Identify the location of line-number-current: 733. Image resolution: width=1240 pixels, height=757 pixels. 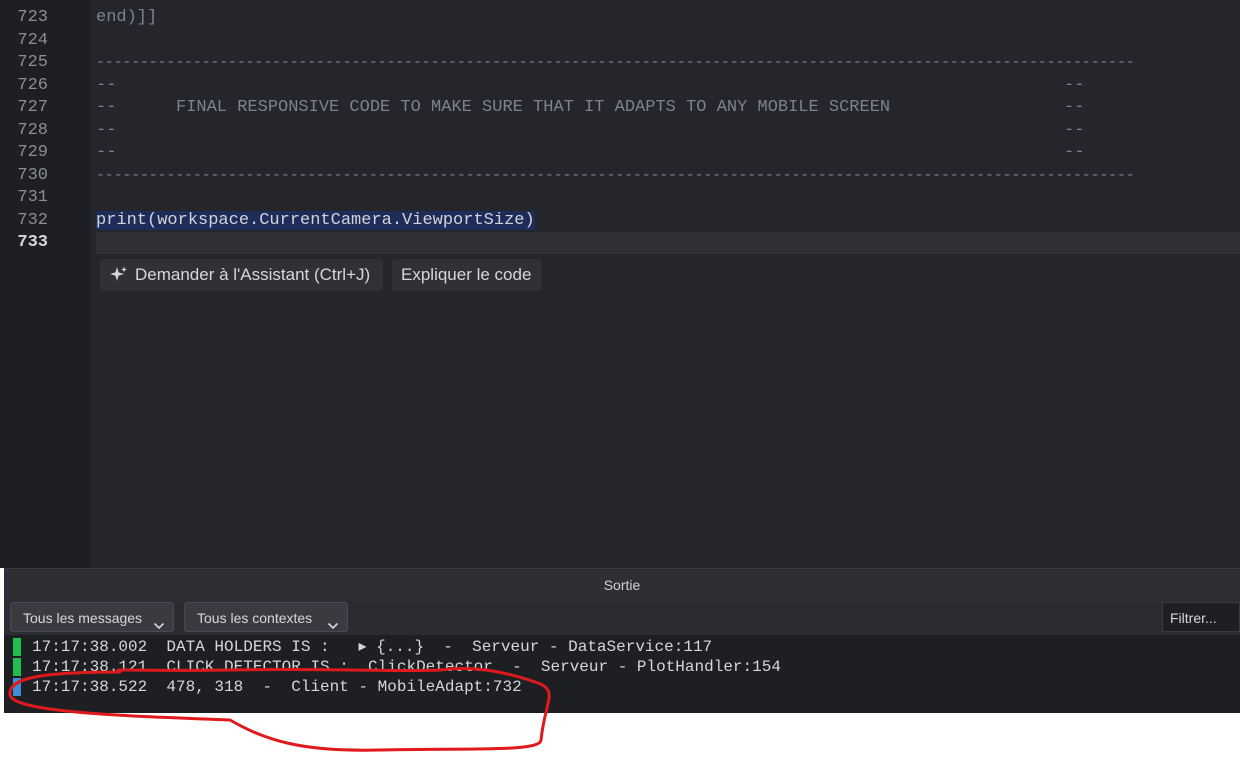
(32, 242).